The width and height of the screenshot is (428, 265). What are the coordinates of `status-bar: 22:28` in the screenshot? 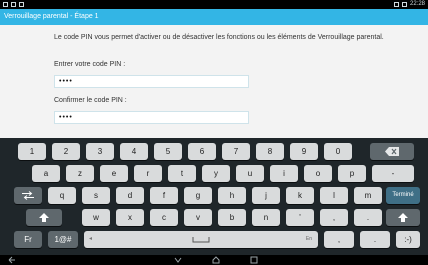 It's located at (214, 4).